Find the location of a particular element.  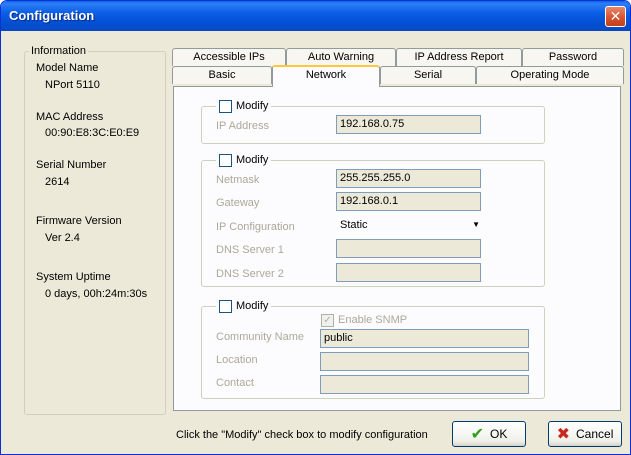

net-modify-checkbox-row: Modify is located at coordinates (244, 160).